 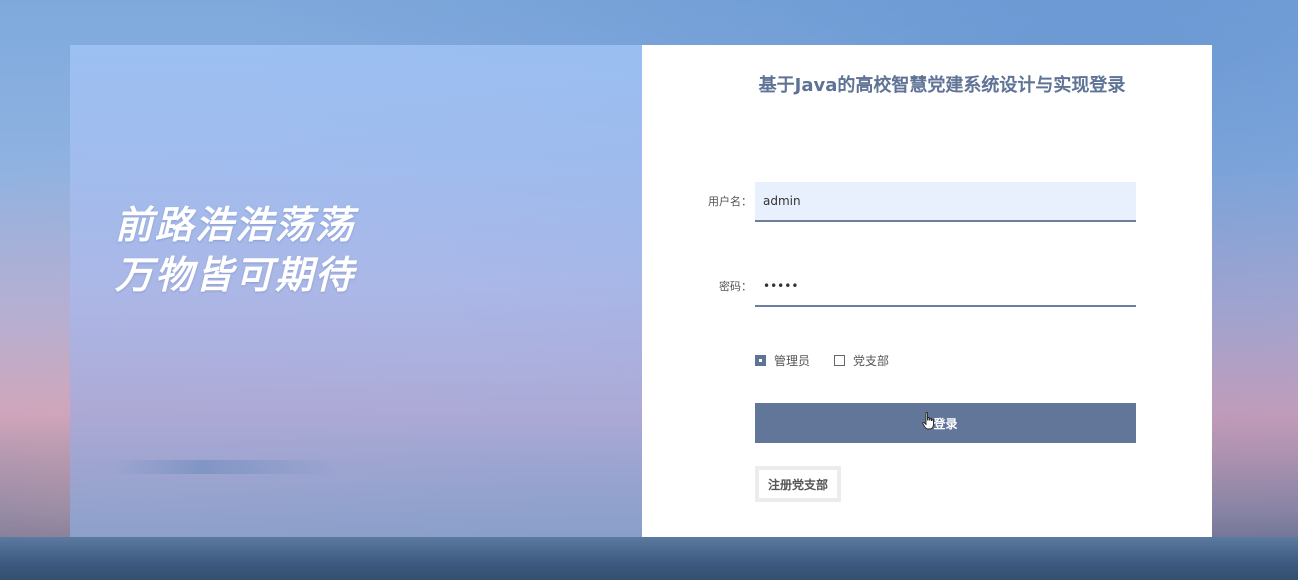 I want to click on role-admin: 管理员, so click(x=782, y=360).